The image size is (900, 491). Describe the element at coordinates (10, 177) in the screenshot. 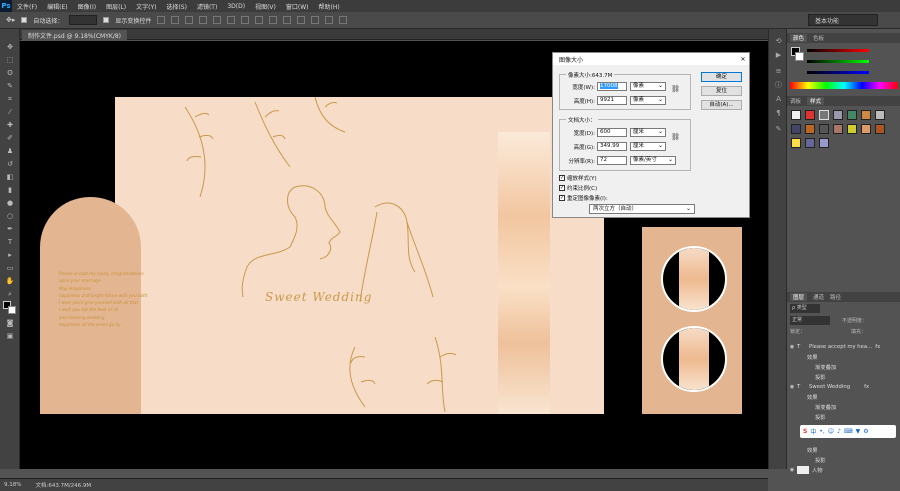

I see `eraser-tool-icon: ◧` at that location.